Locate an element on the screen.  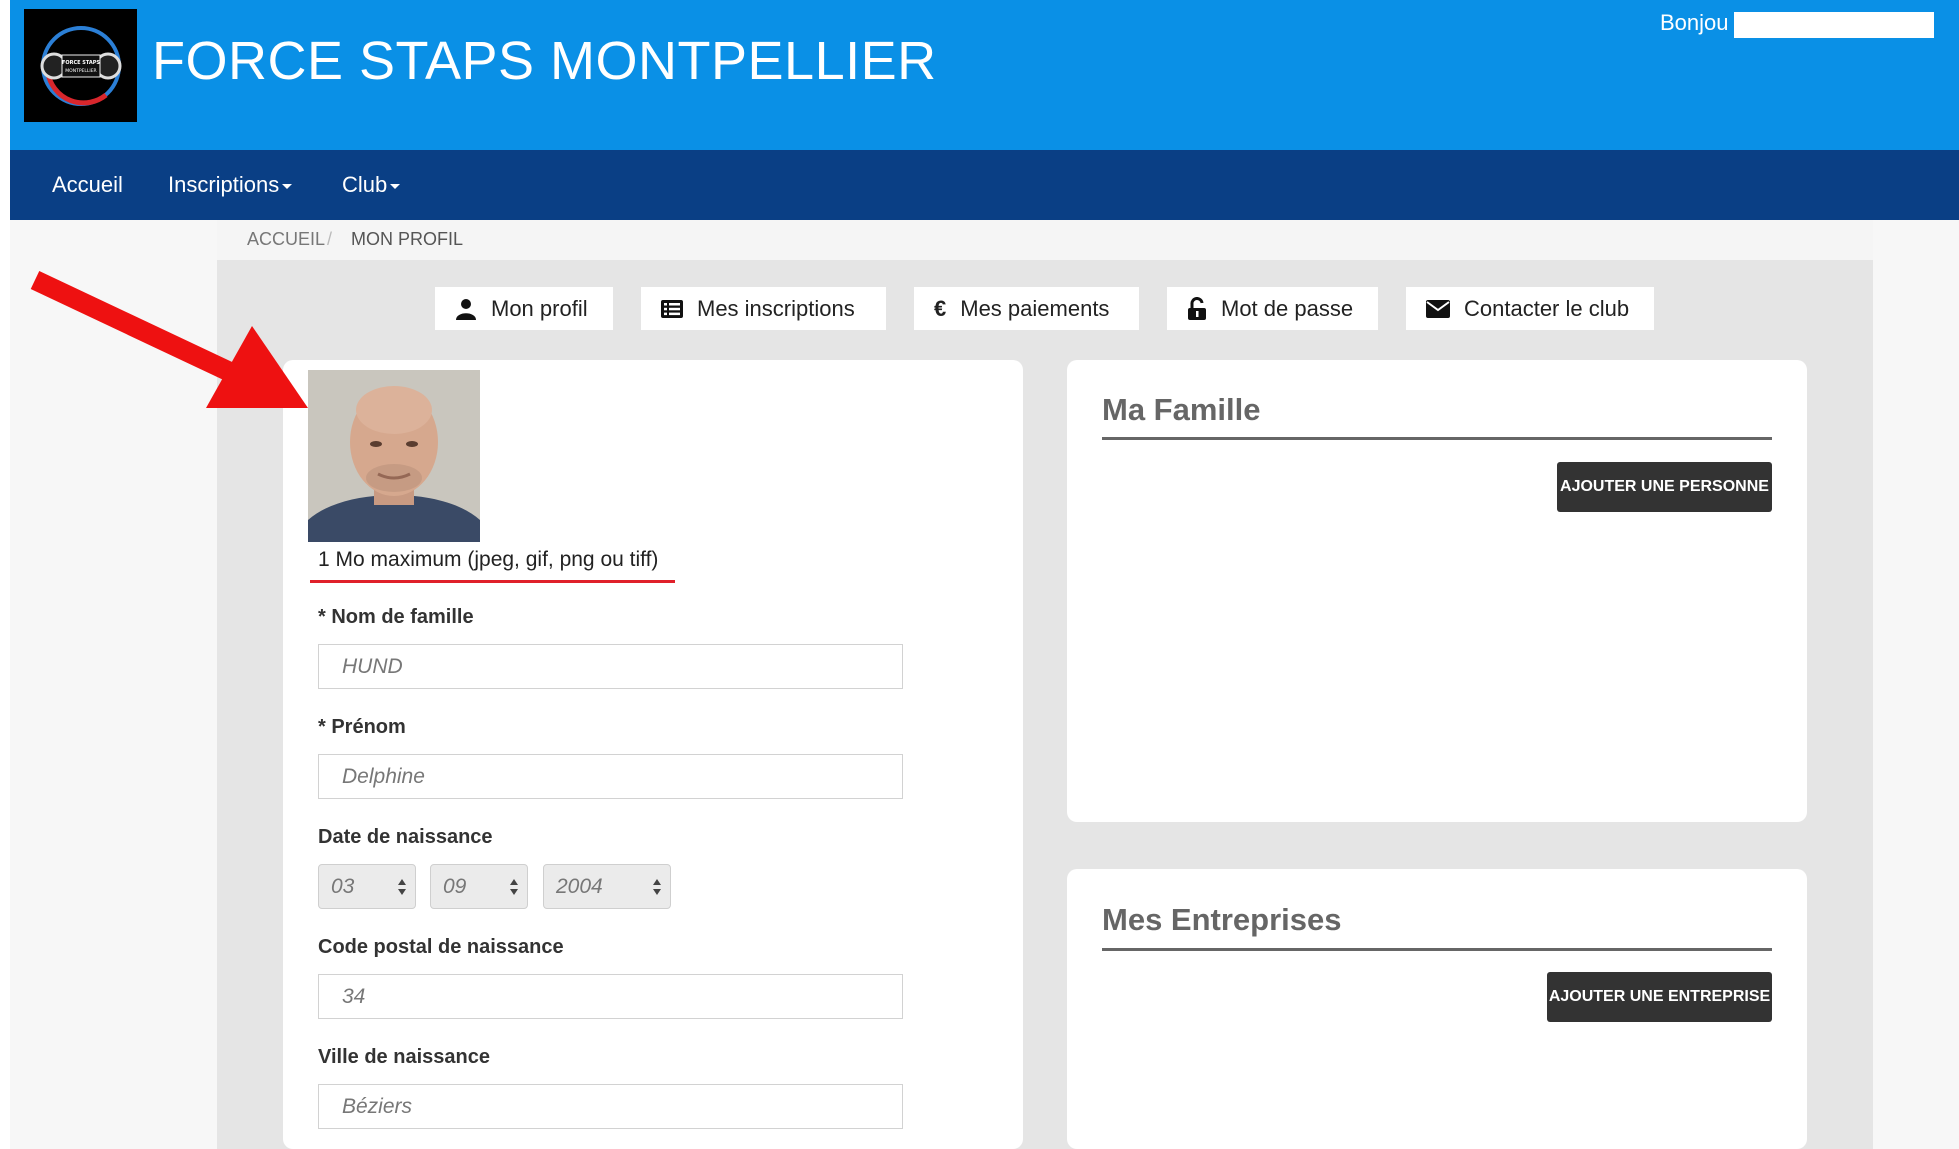
person-photo-icon is located at coordinates (394, 456).